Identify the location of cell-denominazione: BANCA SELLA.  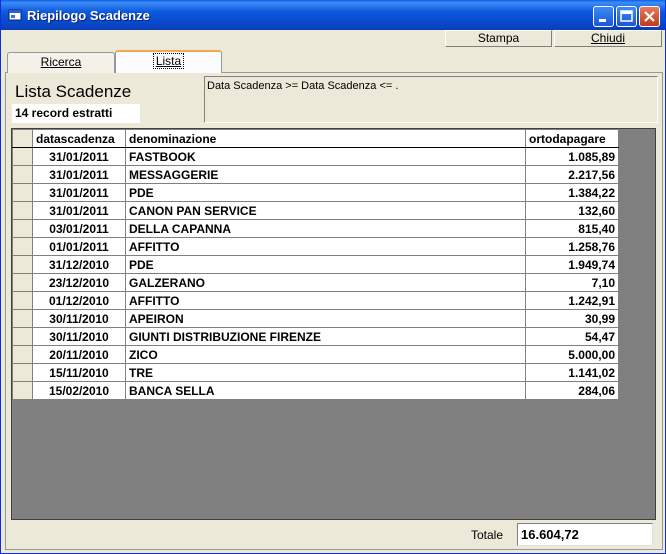
(325, 390).